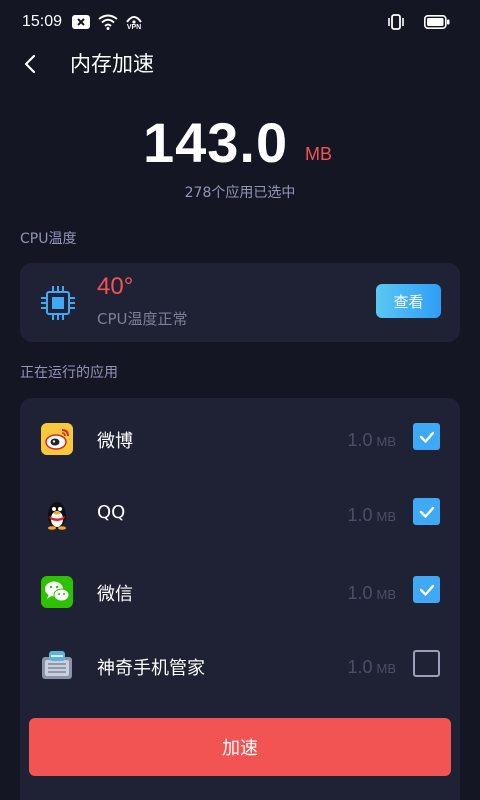 The width and height of the screenshot is (480, 800). What do you see at coordinates (57, 592) in the screenshot?
I see `wechat-icon` at bounding box center [57, 592].